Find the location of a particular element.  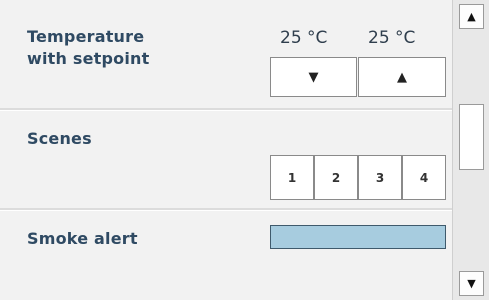

temperature-label: Temperature with setpoint is located at coordinates (88, 47).